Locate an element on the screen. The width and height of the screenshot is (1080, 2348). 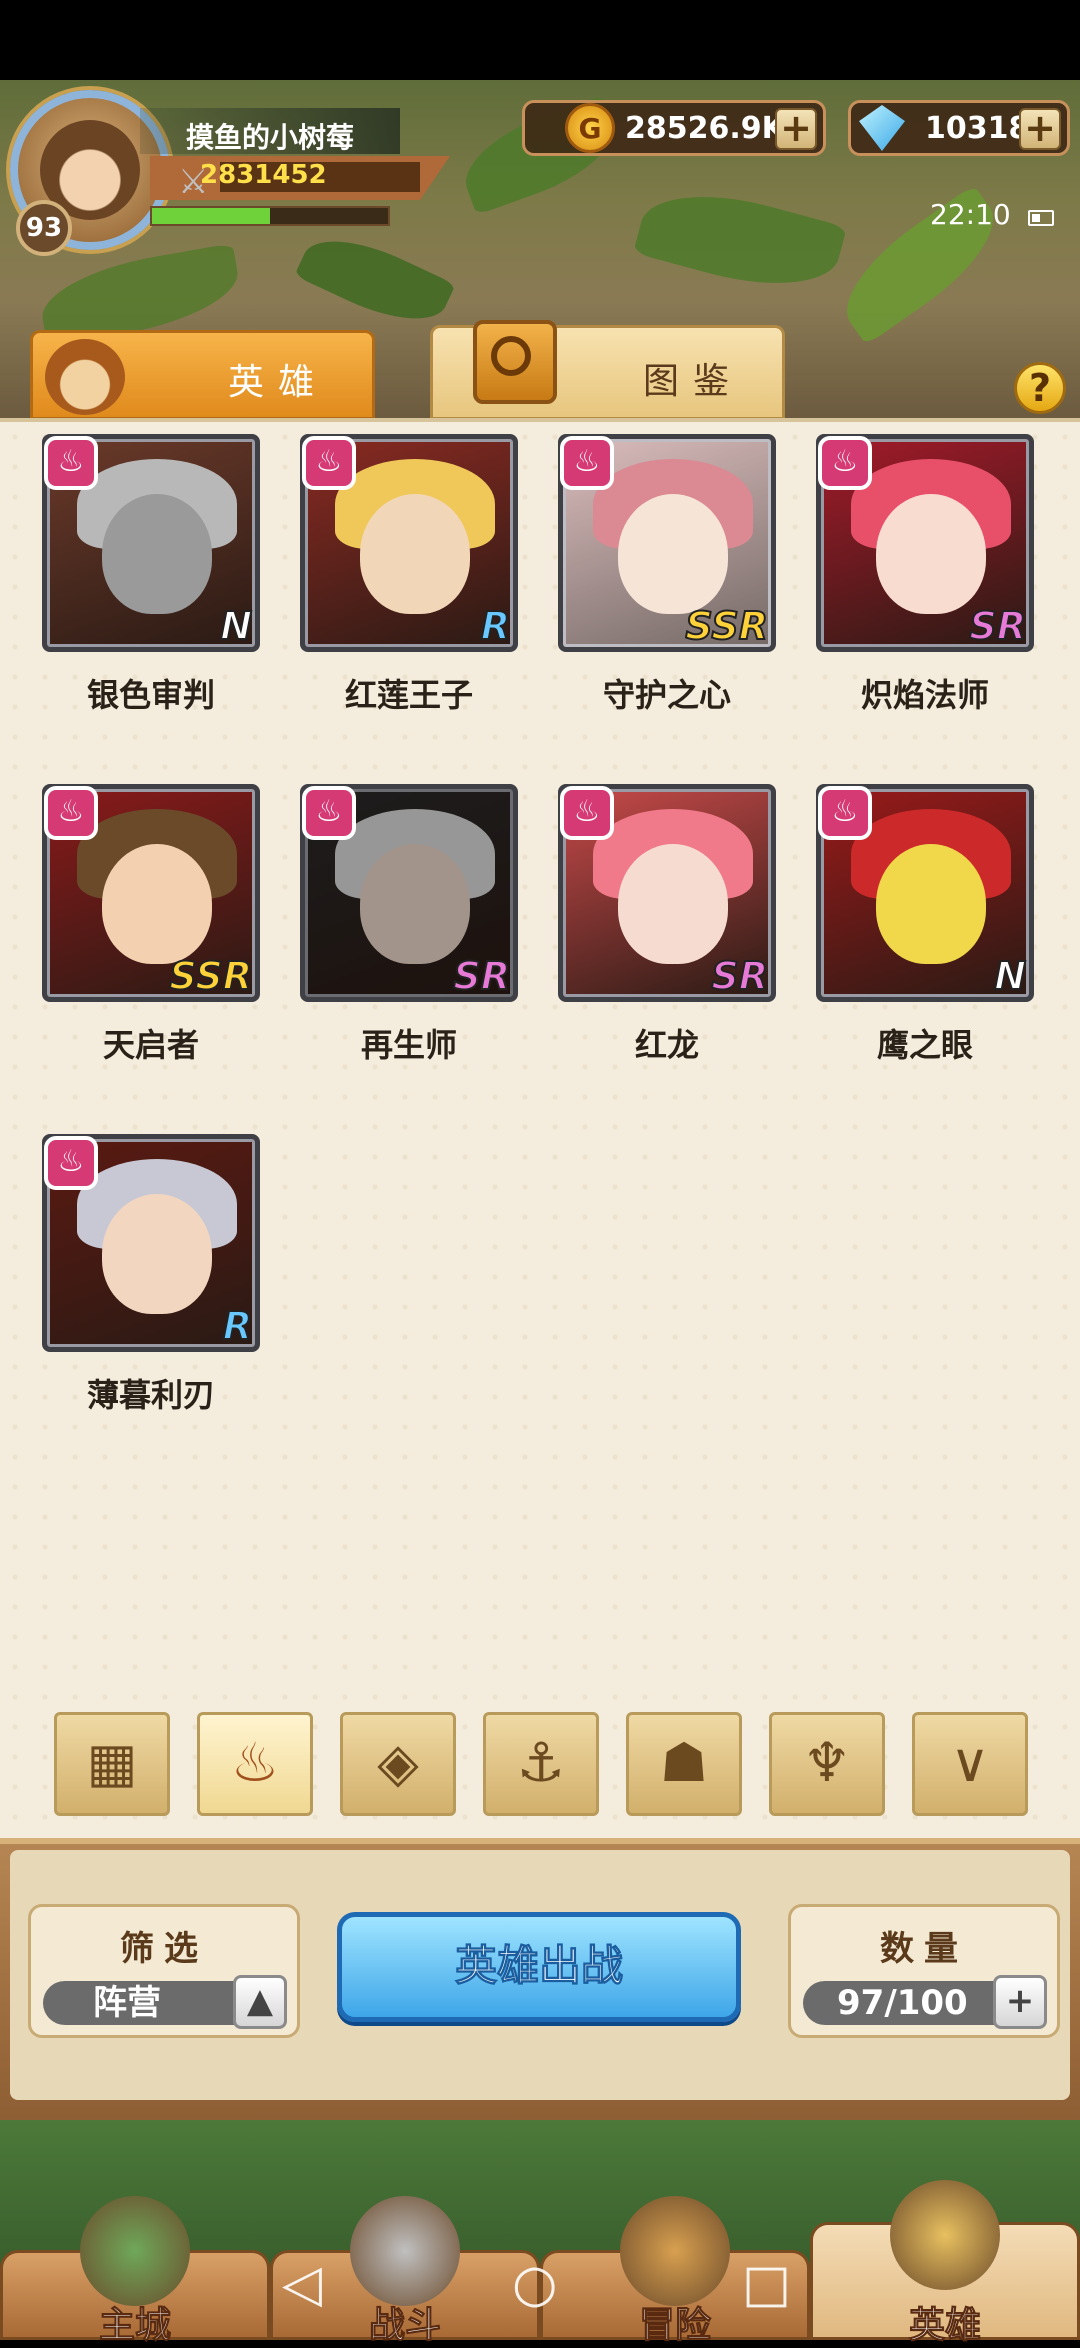
faction-filter-beast-icon: ☗ is located at coordinates (684, 1764).